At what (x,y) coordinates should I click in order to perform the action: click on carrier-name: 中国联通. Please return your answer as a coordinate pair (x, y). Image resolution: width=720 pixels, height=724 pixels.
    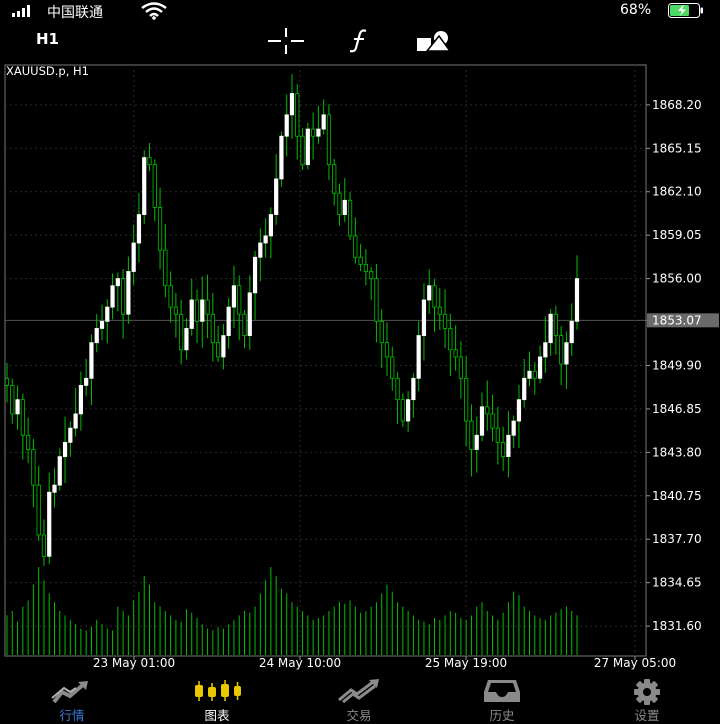
    Looking at the image, I should click on (75, 13).